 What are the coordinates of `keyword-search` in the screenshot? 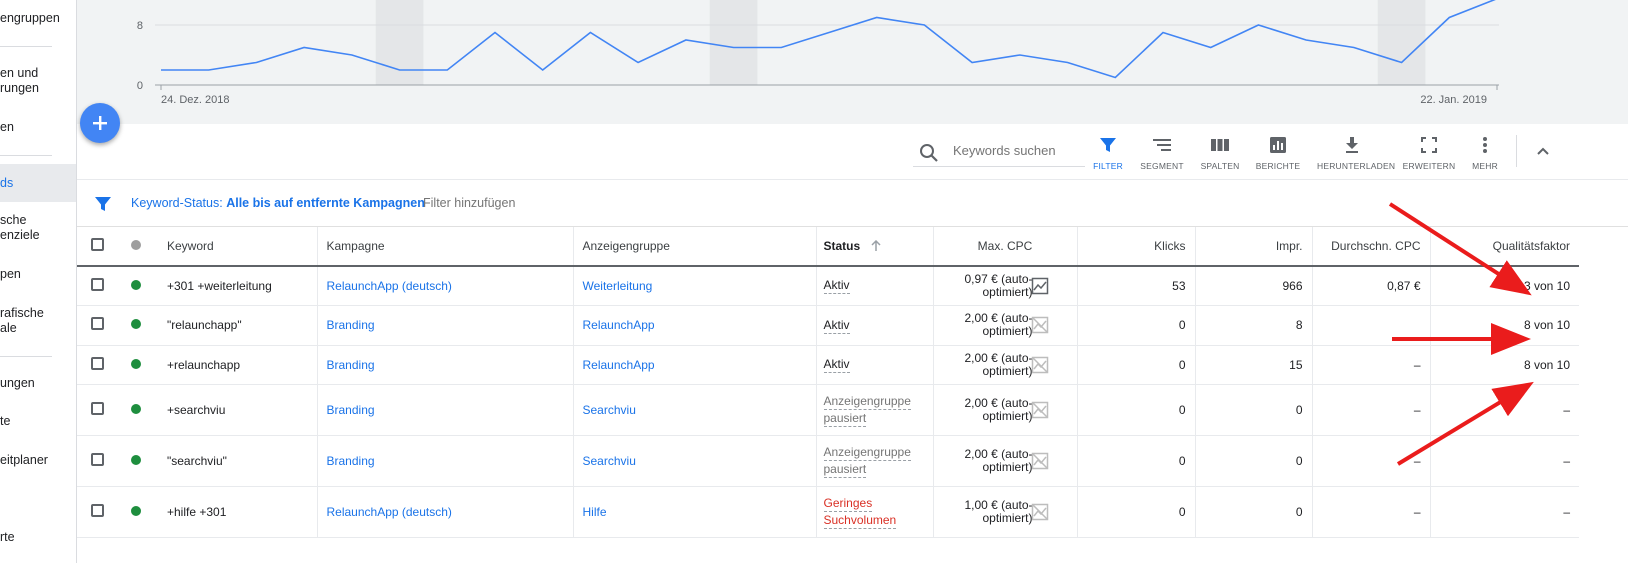 It's located at (999, 152).